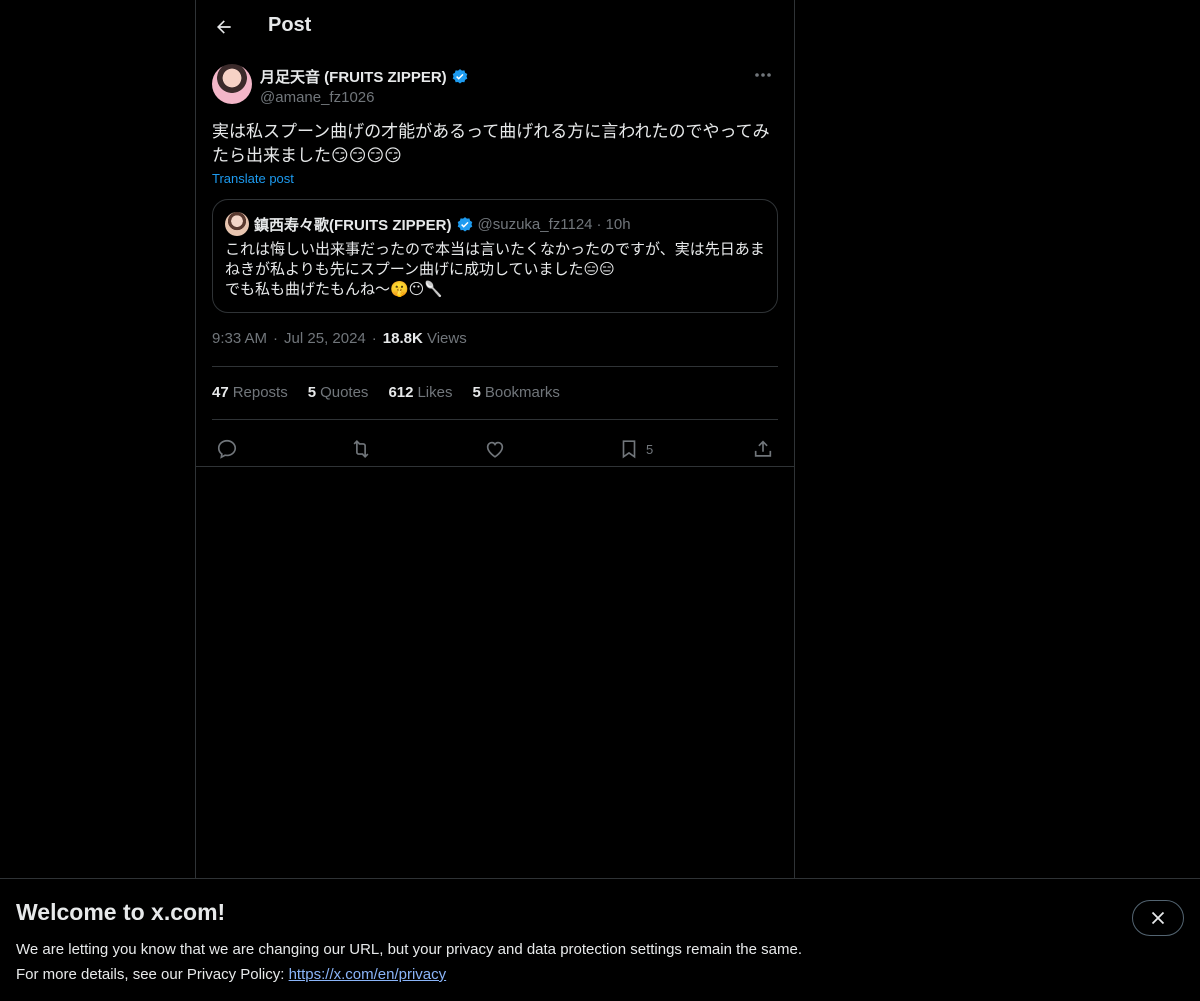 Image resolution: width=1200 pixels, height=1001 pixels. I want to click on author-block: 月足天音 (FRUITS ZIPPER) @amane_fz1026, so click(364, 86).